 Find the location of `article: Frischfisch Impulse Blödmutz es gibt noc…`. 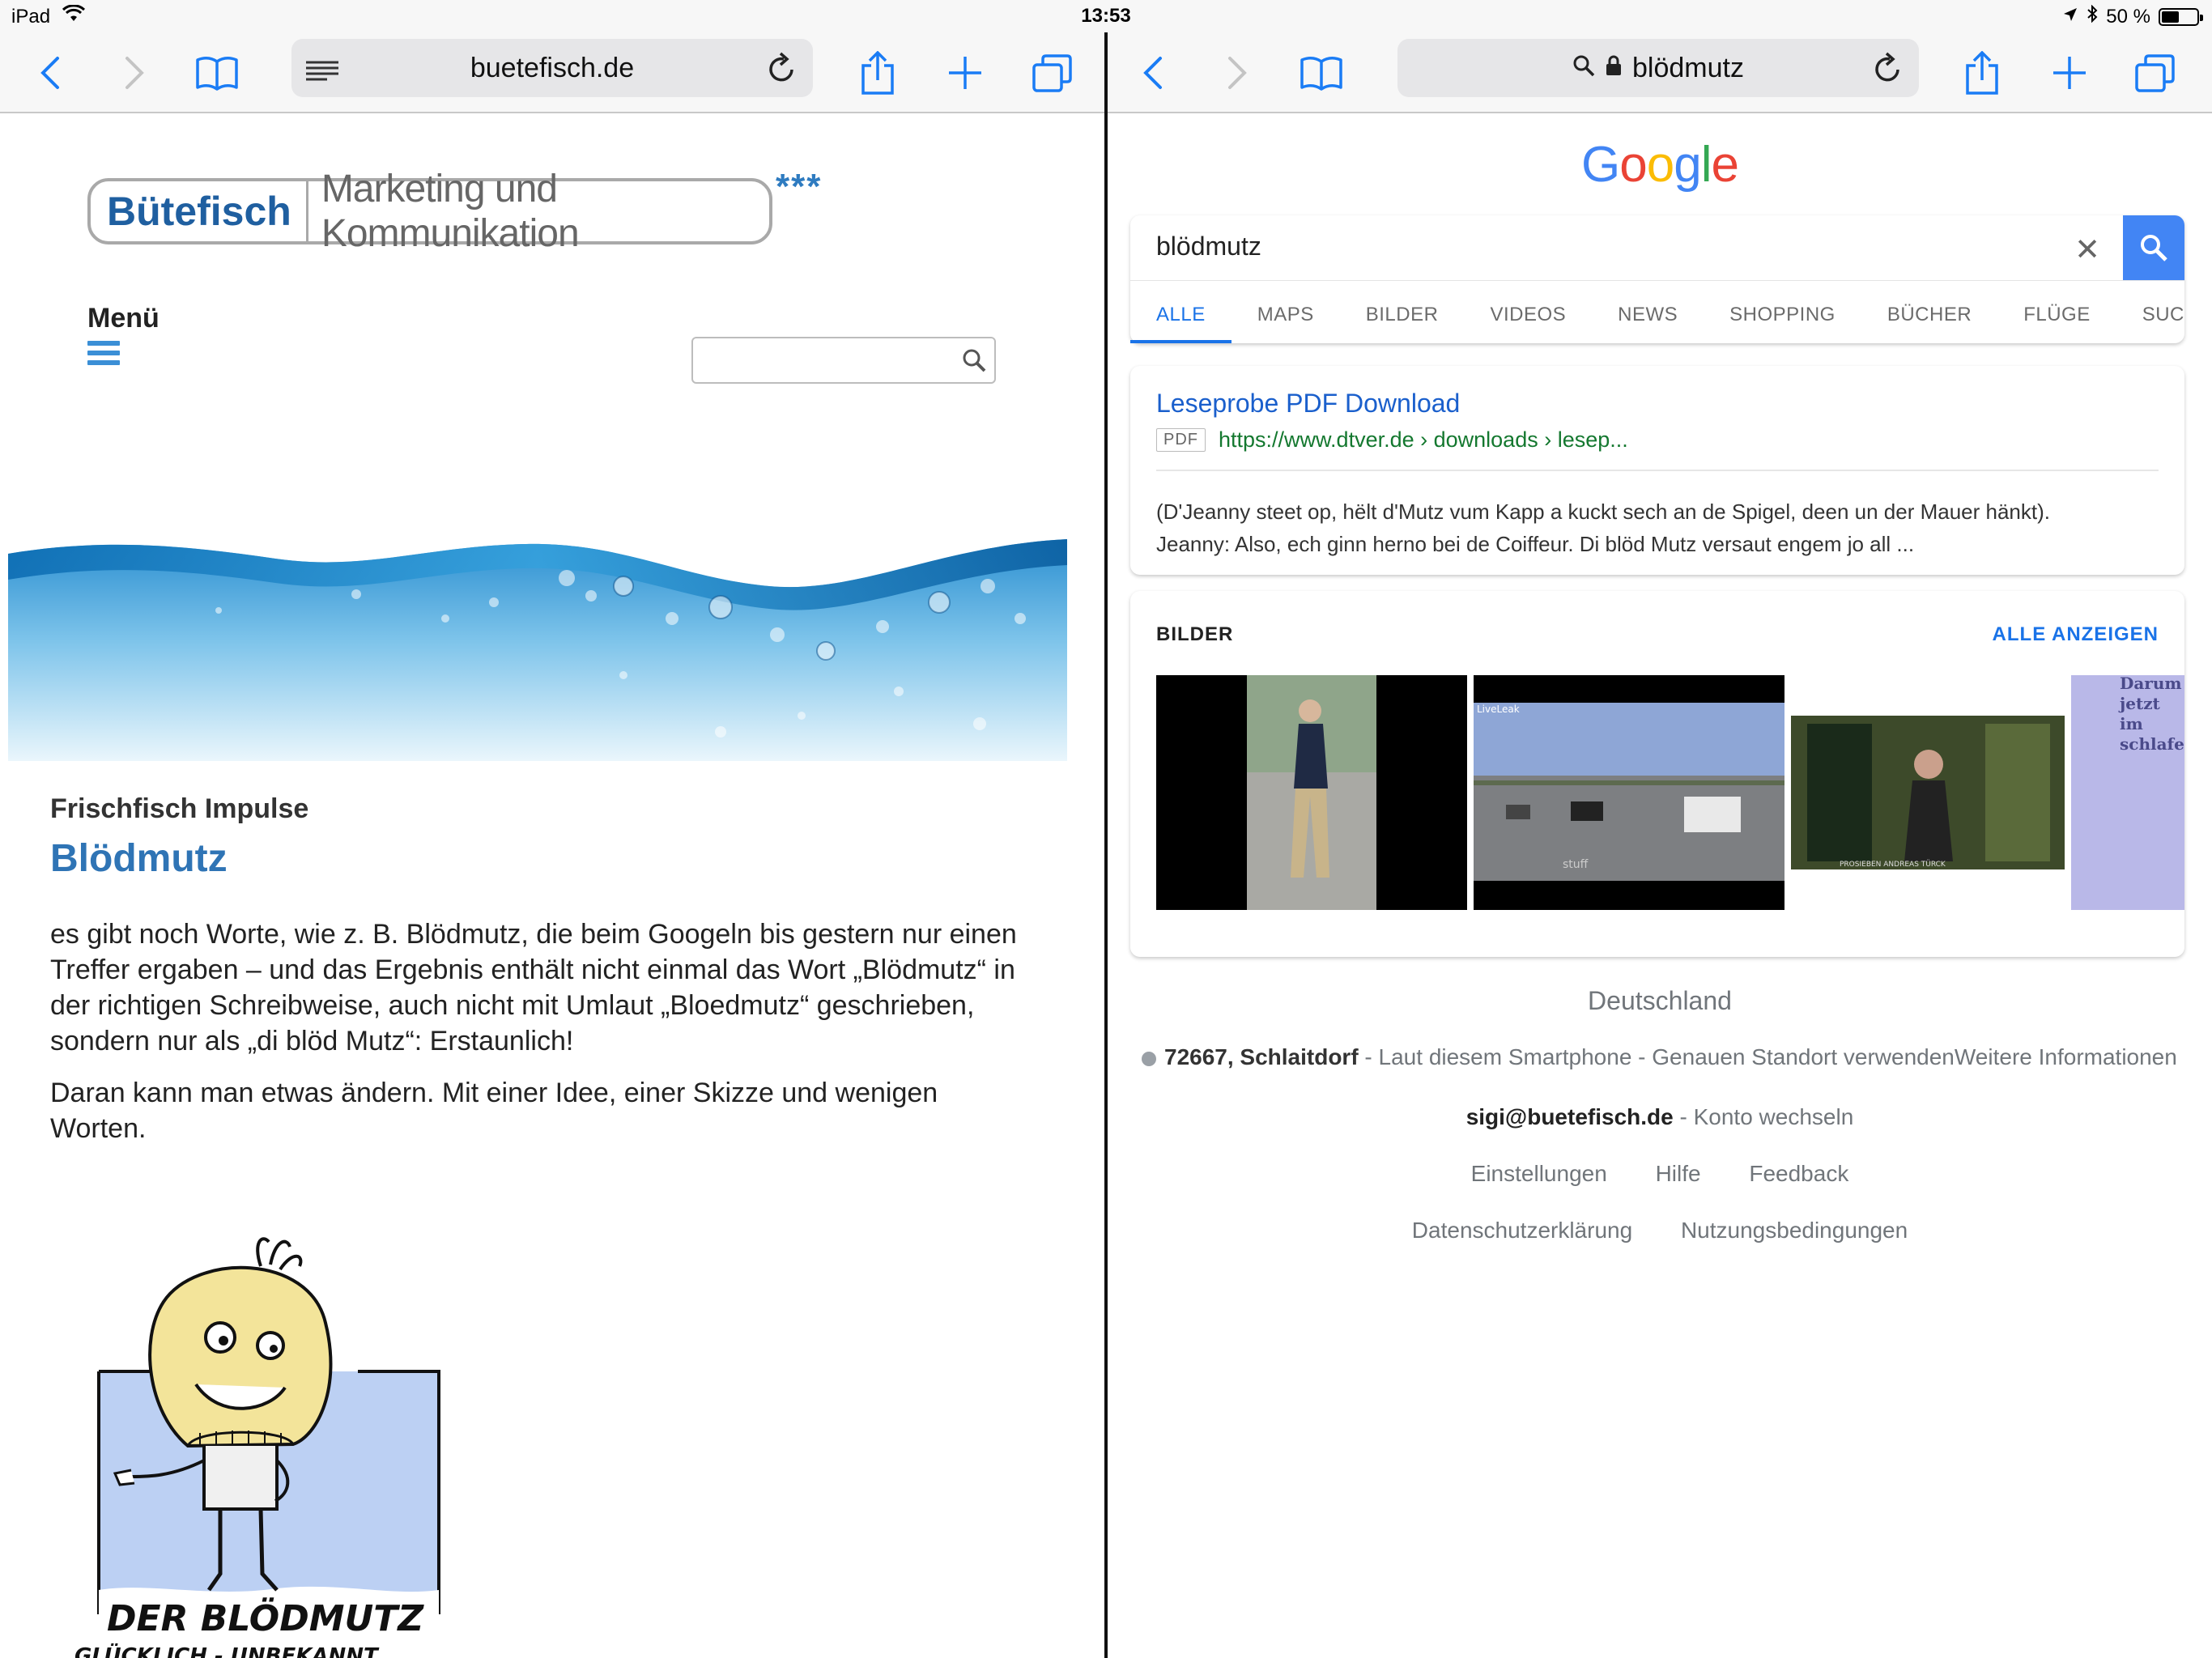

article: Frischfisch Impulse Blödmutz es gibt noc… is located at coordinates (536, 969).